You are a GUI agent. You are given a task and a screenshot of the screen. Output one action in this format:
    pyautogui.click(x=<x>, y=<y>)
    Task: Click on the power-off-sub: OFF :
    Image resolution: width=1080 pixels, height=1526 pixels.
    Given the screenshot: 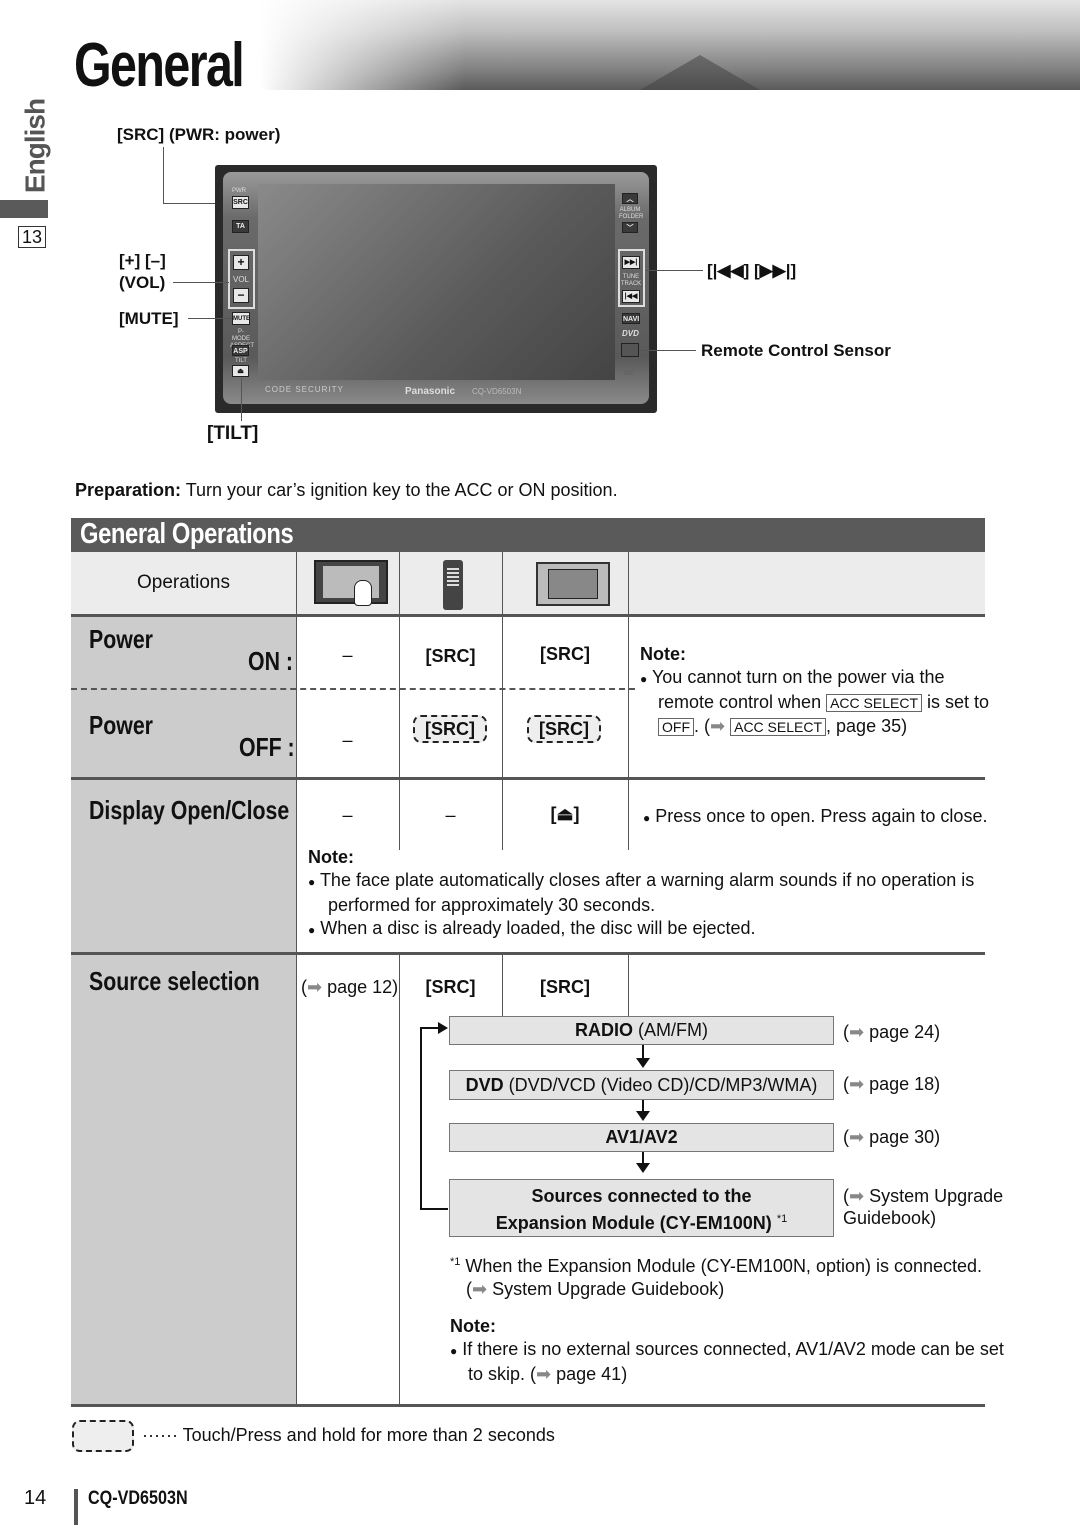 What is the action you would take?
    pyautogui.click(x=267, y=747)
    